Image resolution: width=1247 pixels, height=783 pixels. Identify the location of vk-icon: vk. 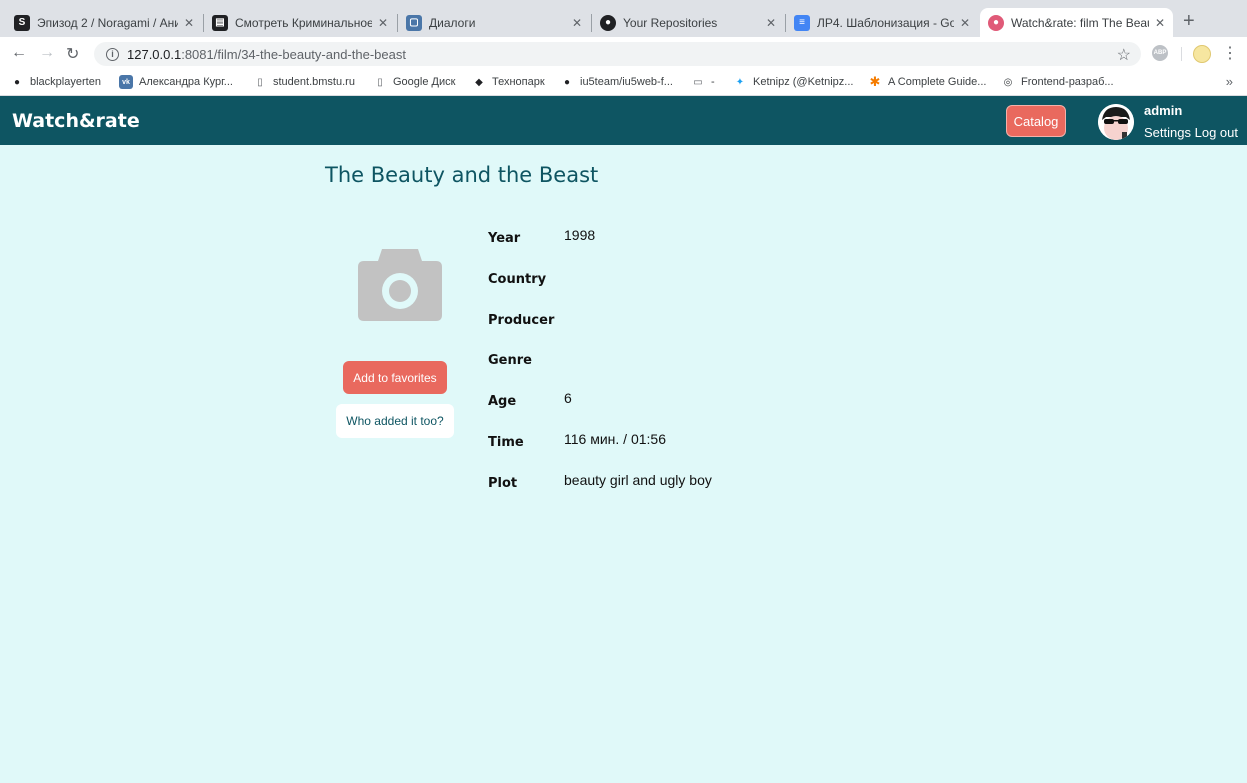
(126, 82).